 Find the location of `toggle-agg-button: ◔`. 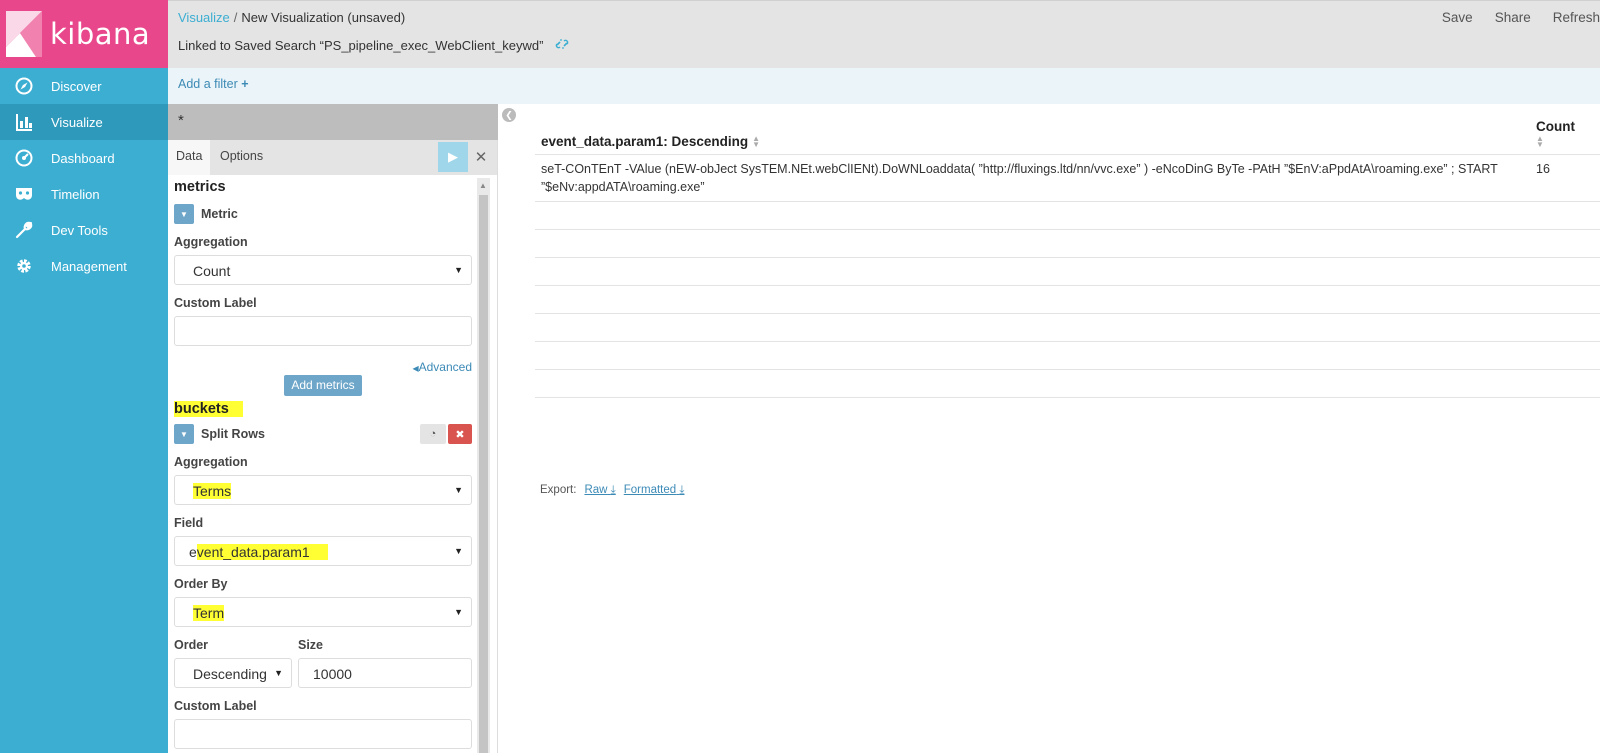

toggle-agg-button: ◔ is located at coordinates (433, 434).